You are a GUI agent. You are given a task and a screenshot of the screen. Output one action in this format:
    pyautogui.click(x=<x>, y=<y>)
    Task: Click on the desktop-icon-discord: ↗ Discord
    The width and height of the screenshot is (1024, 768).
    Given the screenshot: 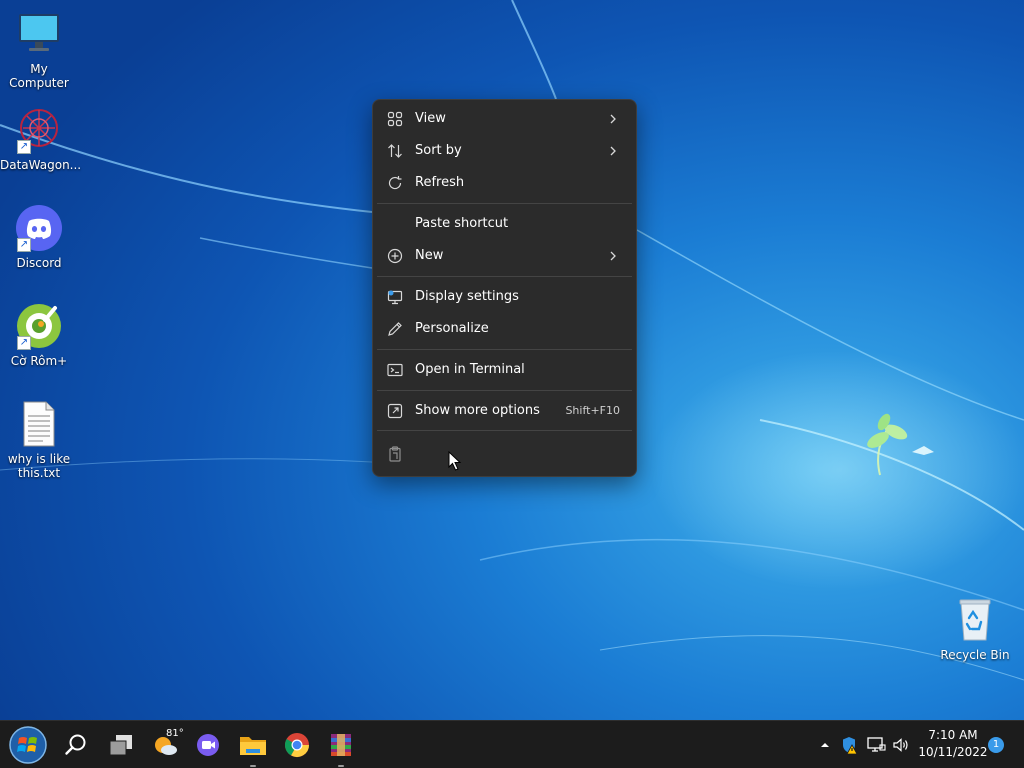 What is the action you would take?
    pyautogui.click(x=39, y=237)
    